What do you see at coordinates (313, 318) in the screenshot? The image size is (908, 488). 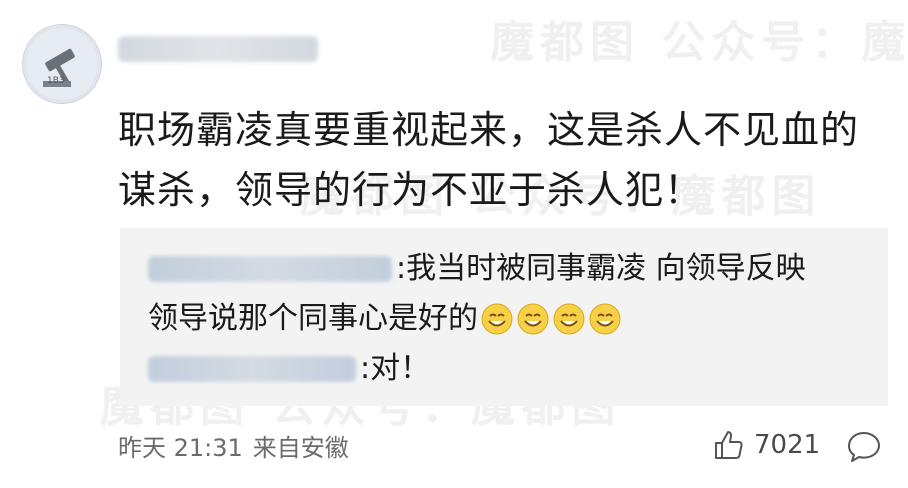 I see `reply-text: 领导说那个同事心是好的` at bounding box center [313, 318].